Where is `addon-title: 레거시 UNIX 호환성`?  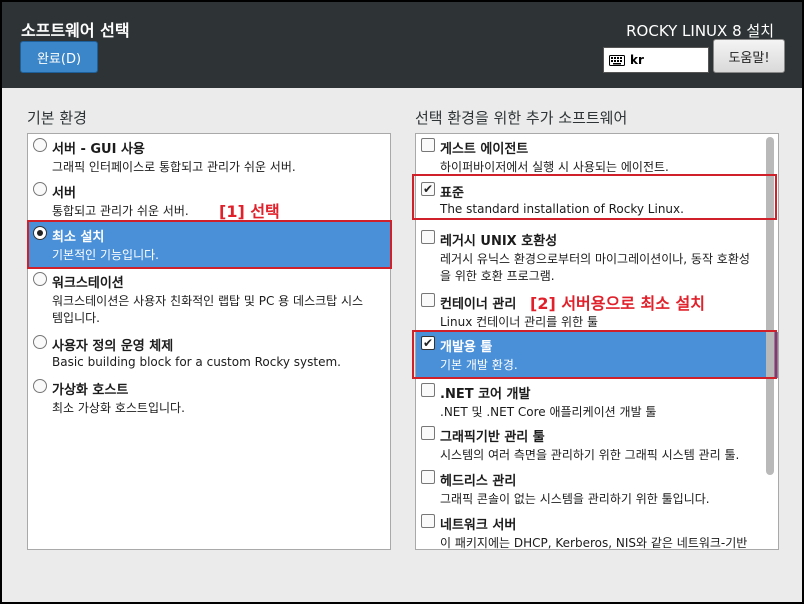
addon-title: 레거시 UNIX 호환성 is located at coordinates (499, 241).